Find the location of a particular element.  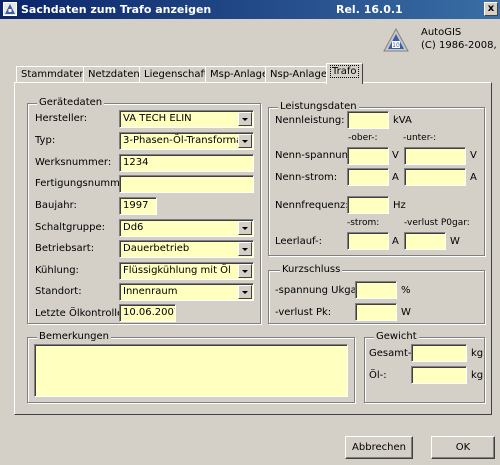

oelkontrolle-input: 10.06.2007 is located at coordinates (147, 313).